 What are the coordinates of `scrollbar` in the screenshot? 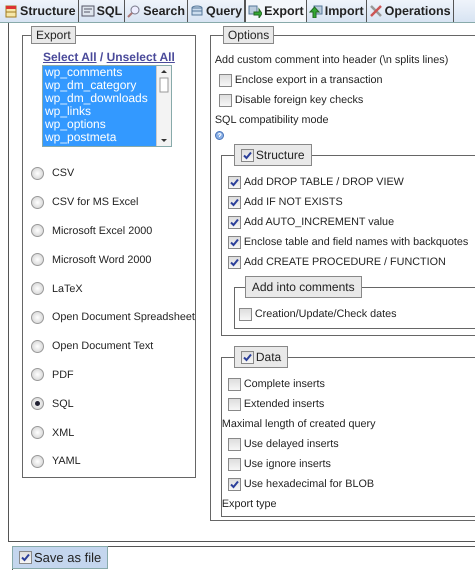 It's located at (163, 106).